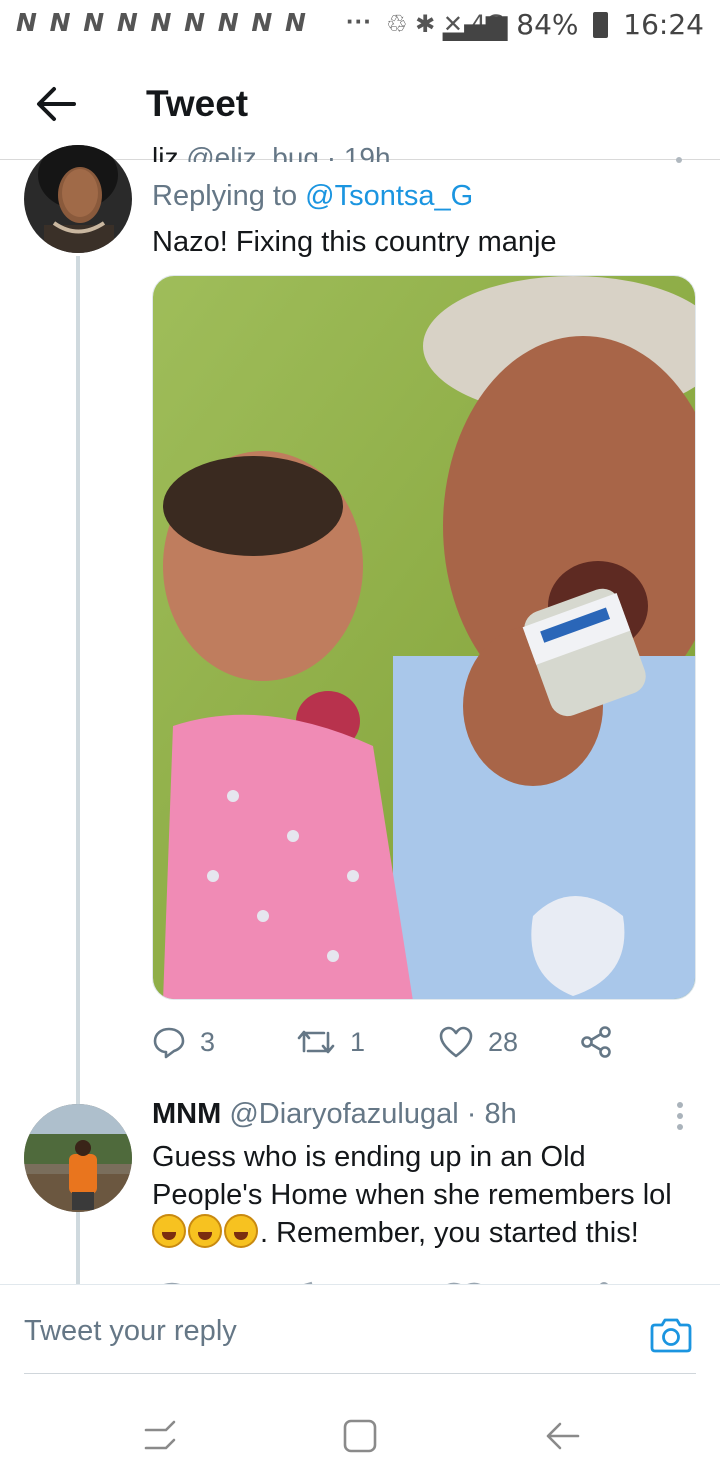  What do you see at coordinates (359, 21) in the screenshot?
I see `more-notifications-icon: ···` at bounding box center [359, 21].